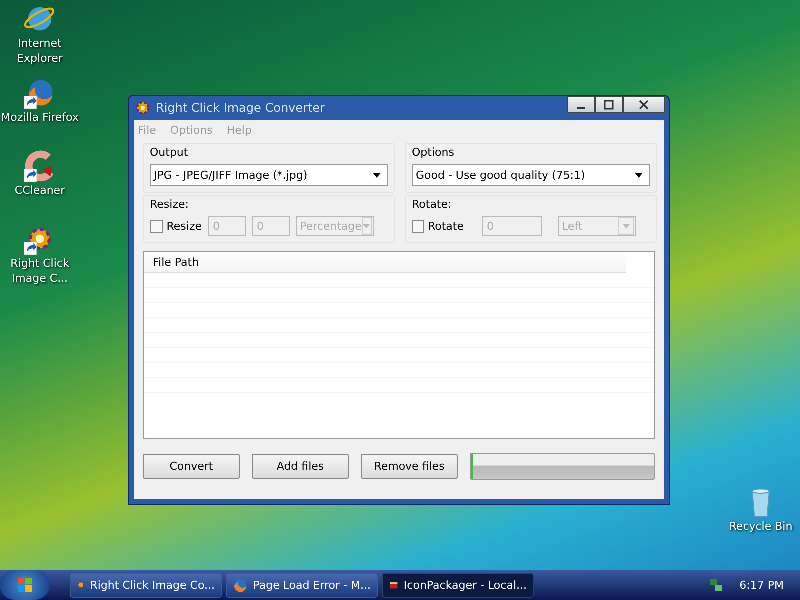 This screenshot has width=800, height=600. What do you see at coordinates (409, 466) in the screenshot?
I see `action-button: Remove files` at bounding box center [409, 466].